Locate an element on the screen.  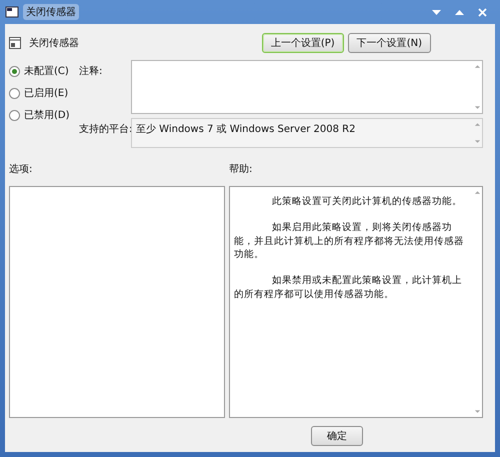
ok-button: 确定 is located at coordinates (337, 436).